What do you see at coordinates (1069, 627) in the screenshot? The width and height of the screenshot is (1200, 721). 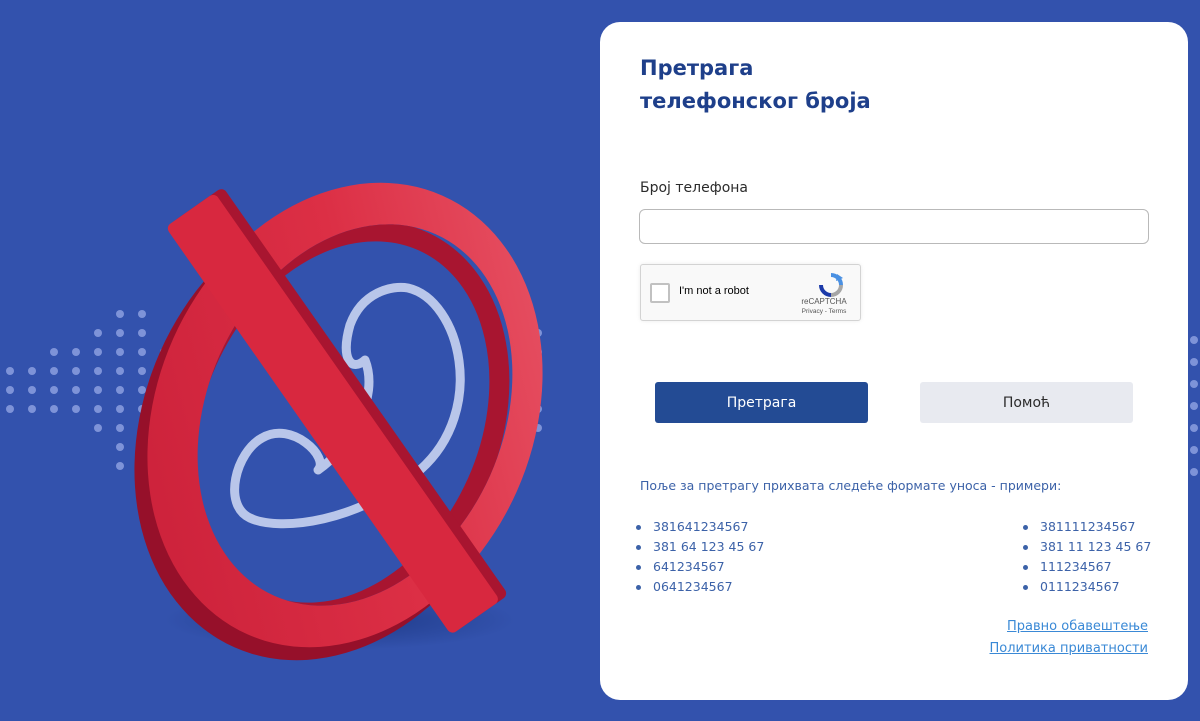 I see `legal-notice-link: Правно обавештење` at bounding box center [1069, 627].